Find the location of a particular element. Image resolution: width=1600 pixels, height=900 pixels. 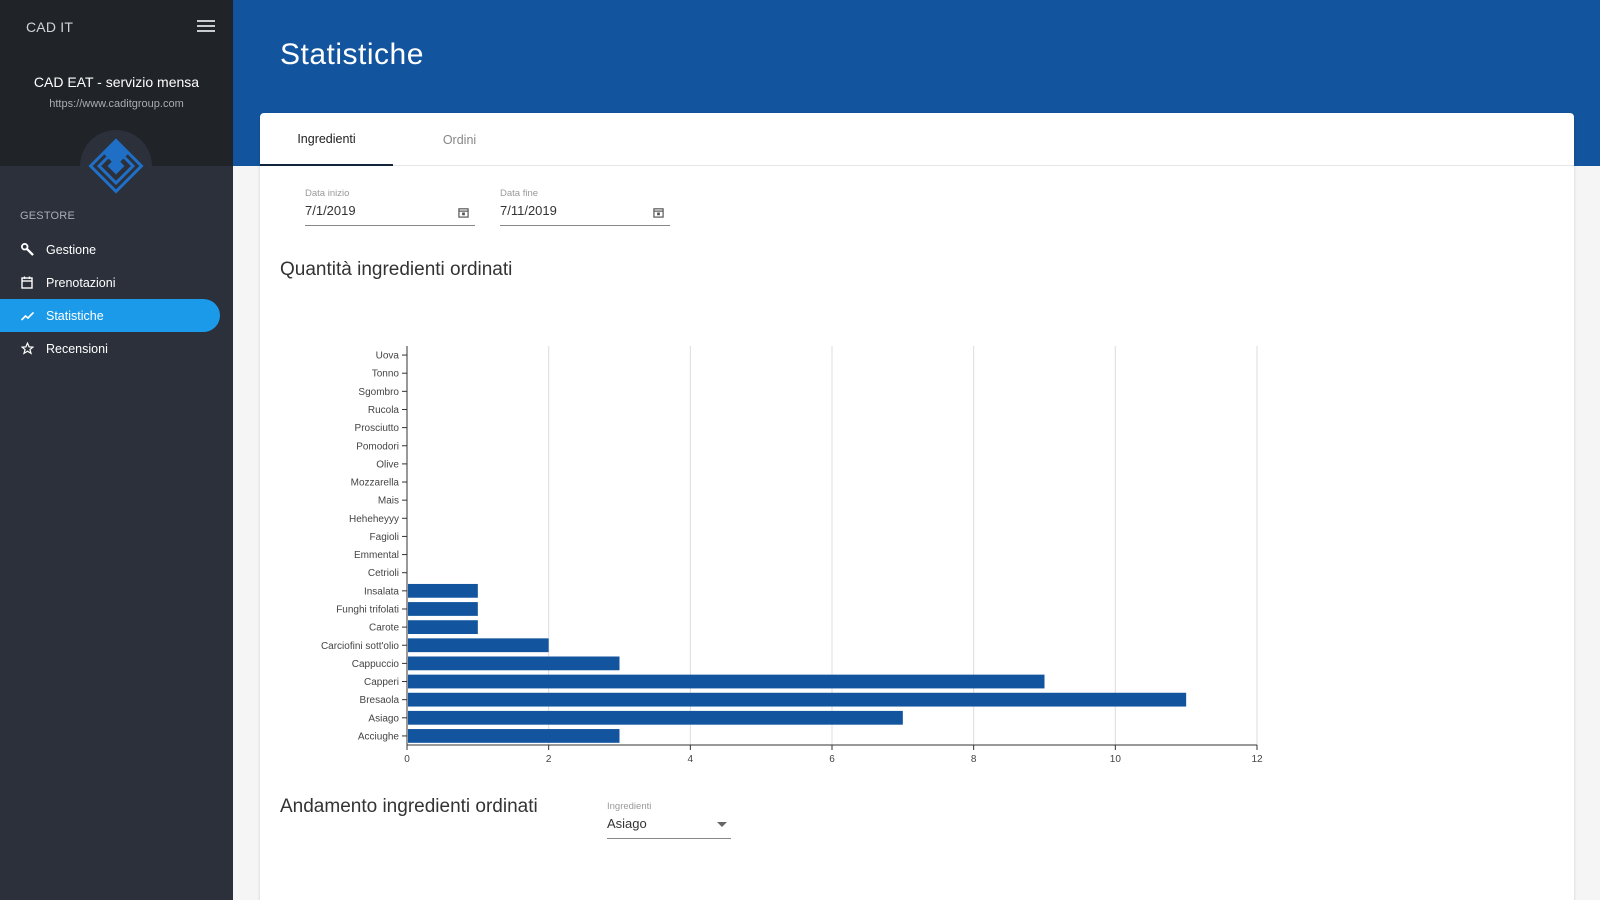

y-tick-label: Asiago is located at coordinates (383, 718).